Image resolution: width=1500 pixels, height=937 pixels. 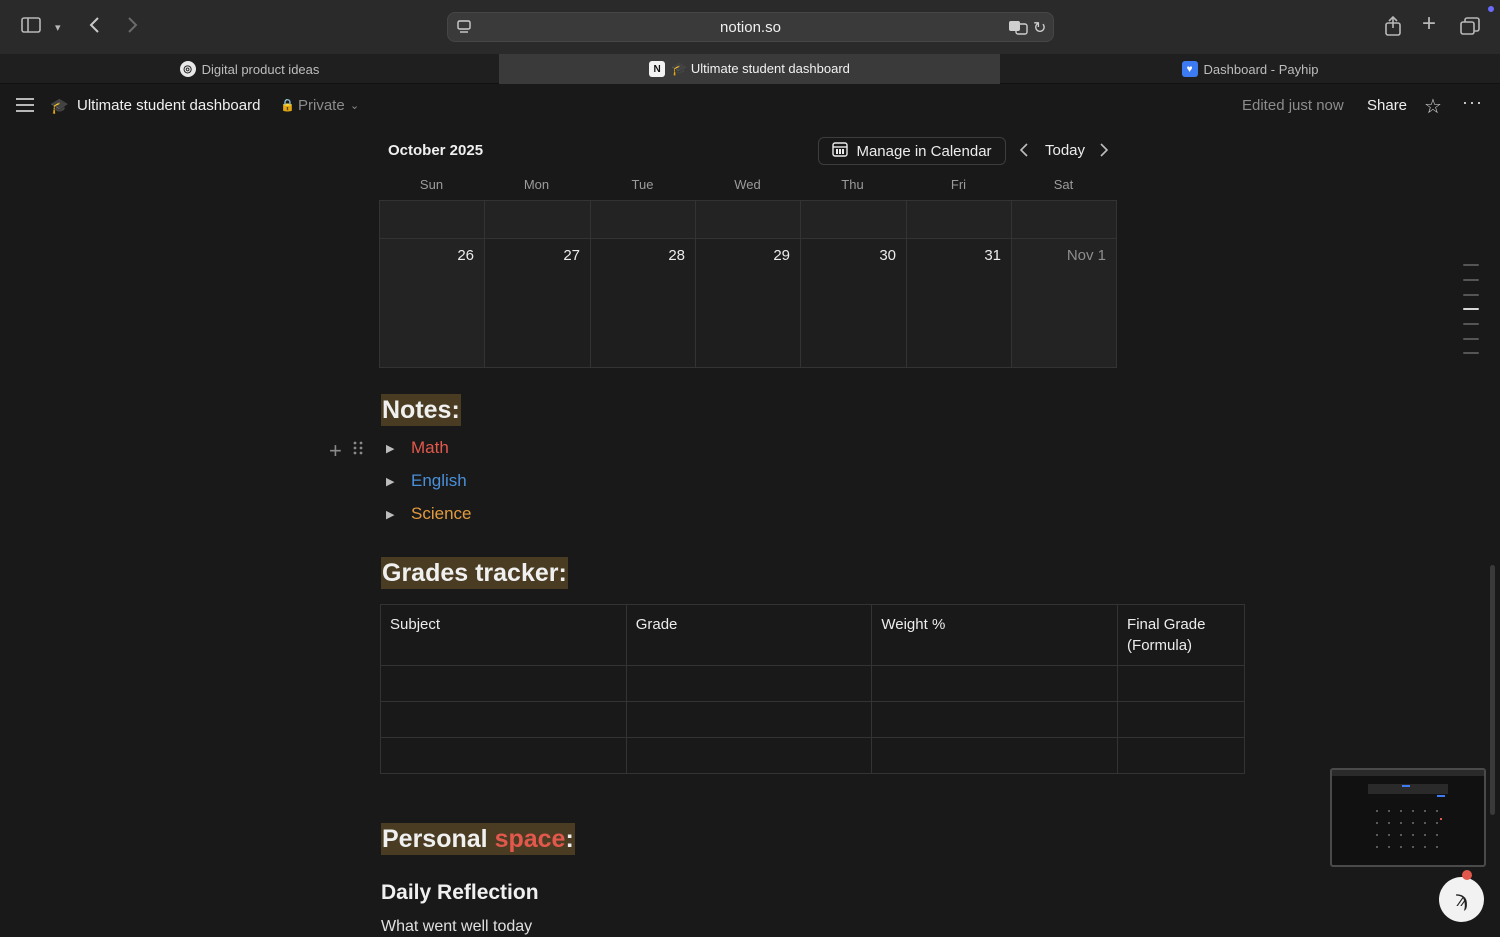 What do you see at coordinates (1024, 152) in the screenshot?
I see `prev-month-icon` at bounding box center [1024, 152].